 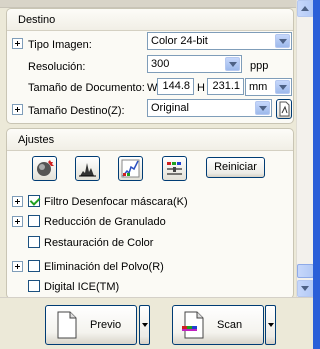 What do you see at coordinates (82, 287) in the screenshot?
I see `digital-ice-label: Digital ICE(TM)` at bounding box center [82, 287].